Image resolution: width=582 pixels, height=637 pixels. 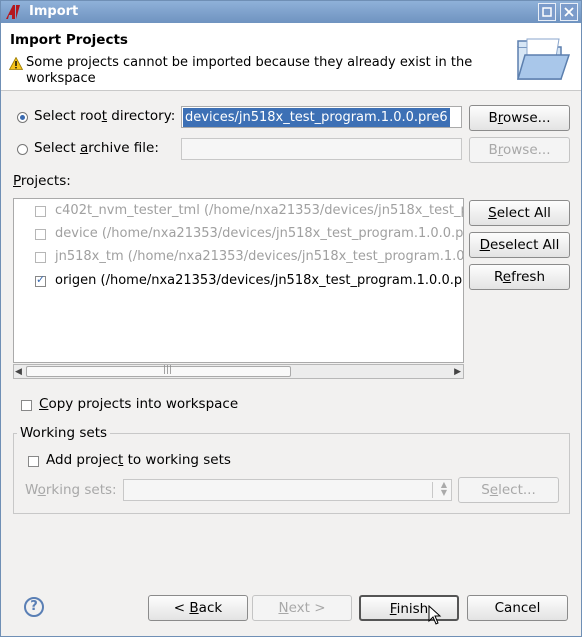 I want to click on working-sets-label: Working sets:, so click(x=71, y=490).